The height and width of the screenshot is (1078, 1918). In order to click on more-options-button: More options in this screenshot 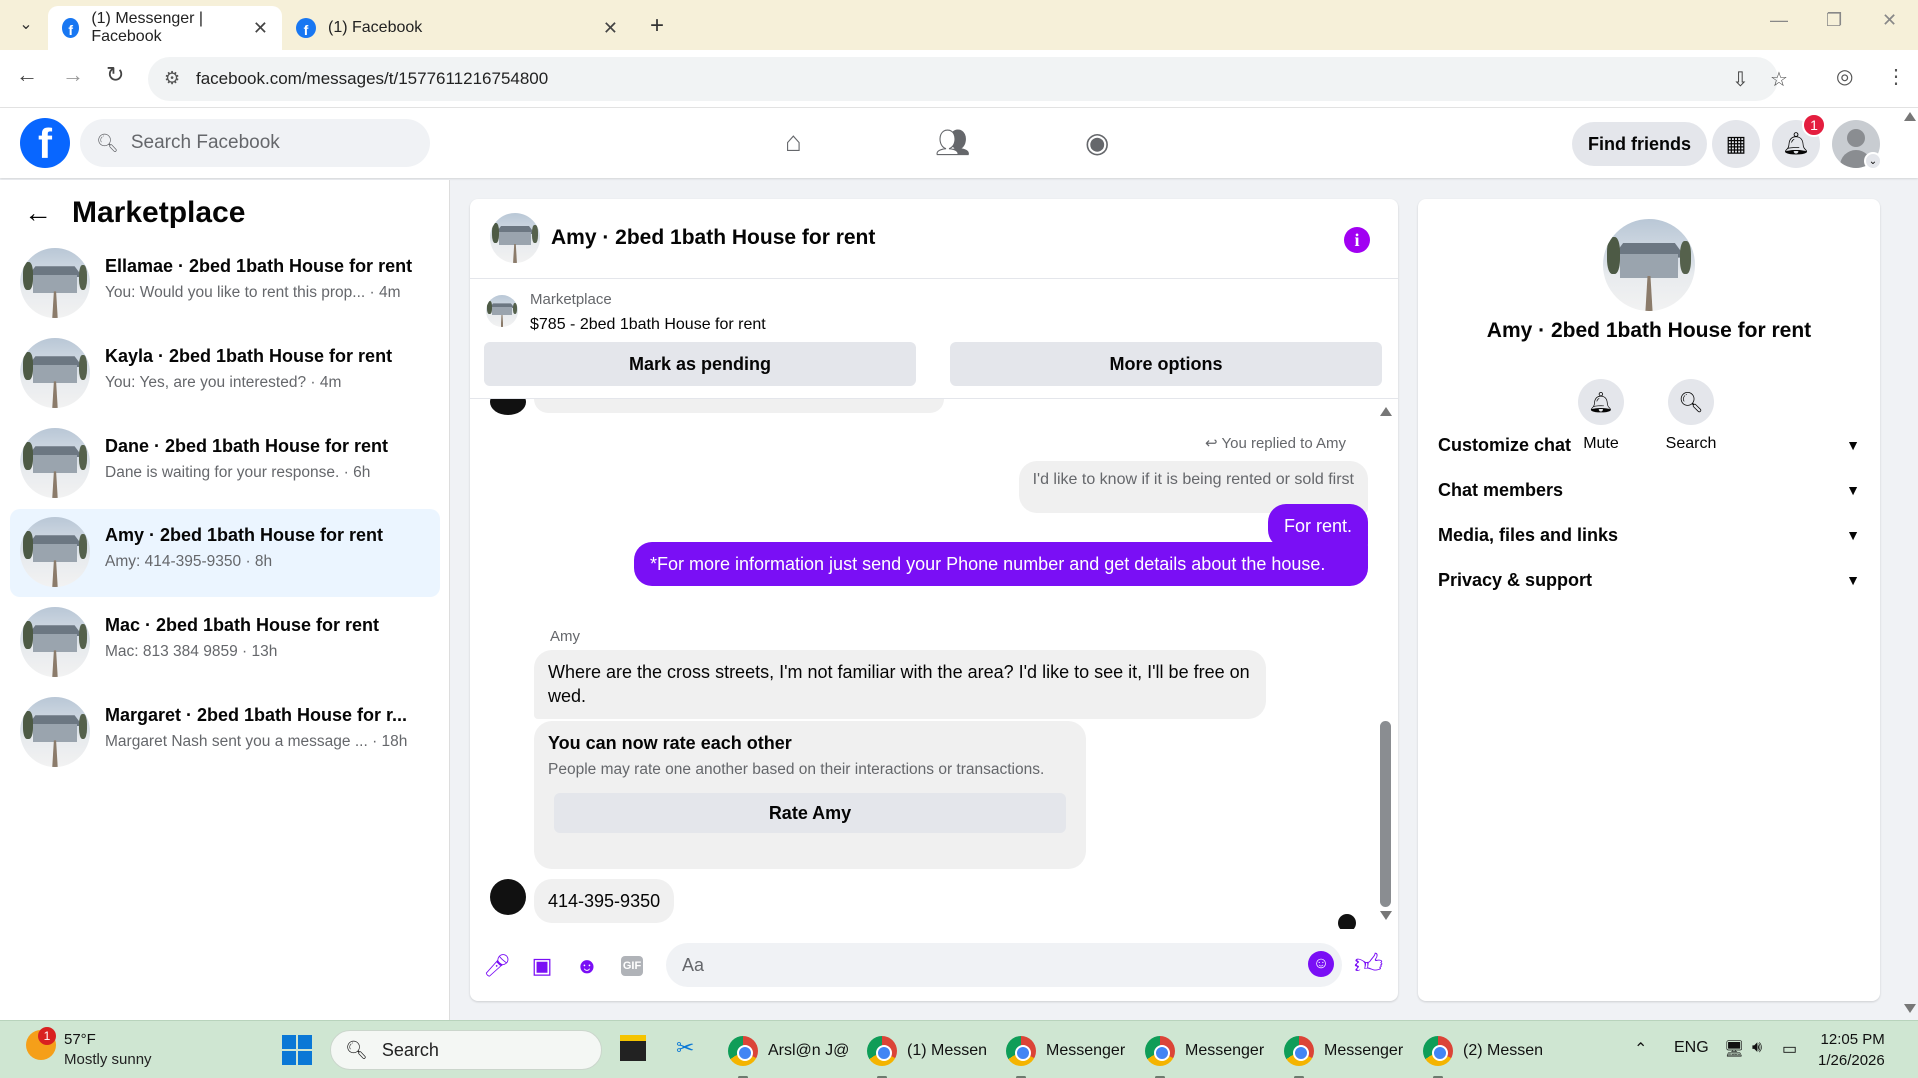, I will do `click(1166, 364)`.